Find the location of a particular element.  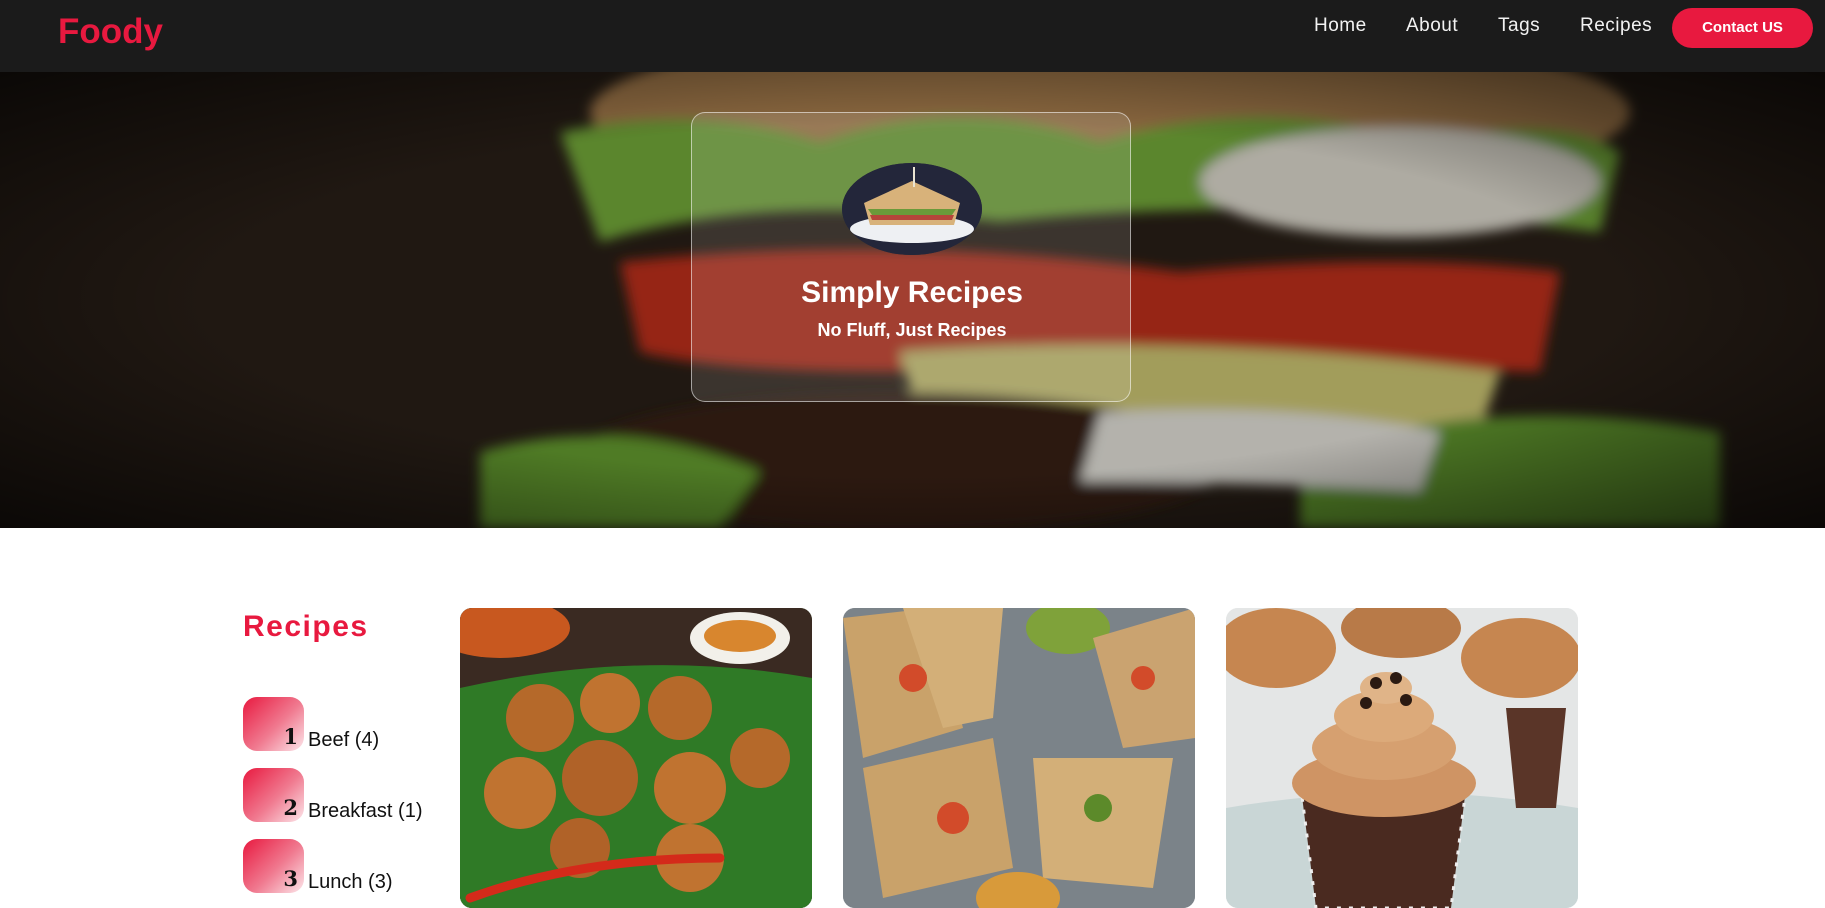

sandwich-icon is located at coordinates (912, 209).